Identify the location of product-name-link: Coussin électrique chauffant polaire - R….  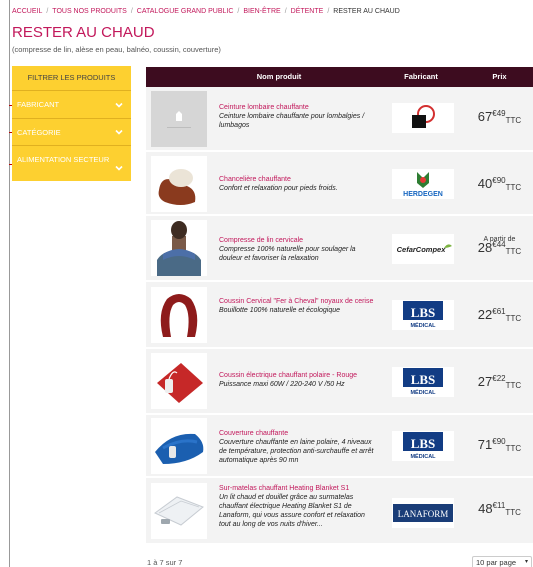
(296, 375).